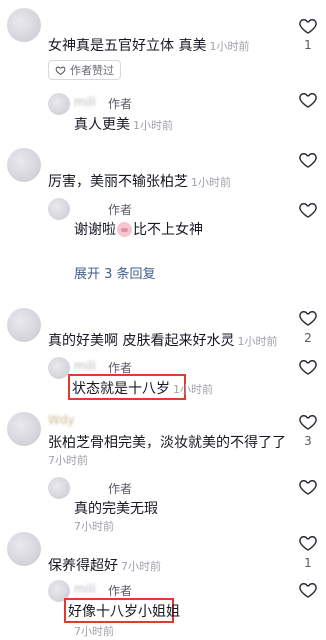 The image size is (326, 640). What do you see at coordinates (121, 389) in the screenshot?
I see `reply-body: 状态就是十八岁` at bounding box center [121, 389].